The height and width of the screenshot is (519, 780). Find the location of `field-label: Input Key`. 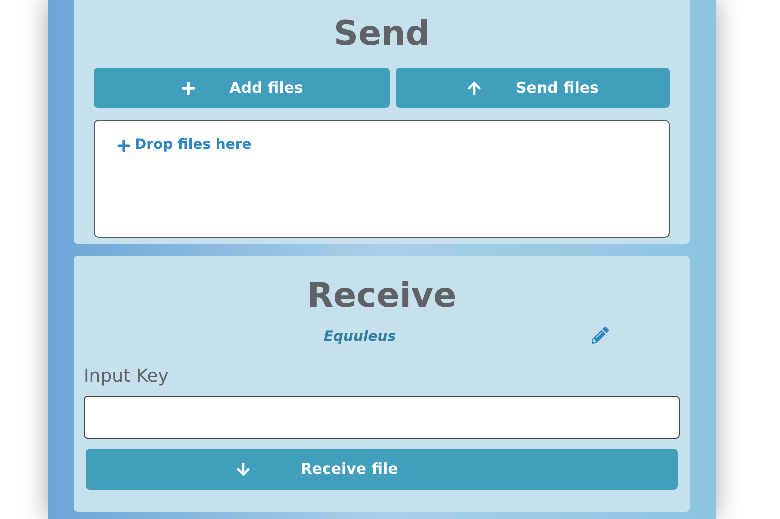

field-label: Input Key is located at coordinates (126, 377).